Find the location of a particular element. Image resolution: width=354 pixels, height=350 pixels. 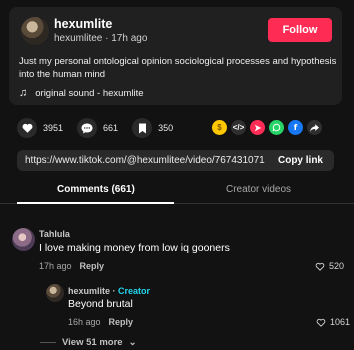

creator-badge: Creator is located at coordinates (134, 291).